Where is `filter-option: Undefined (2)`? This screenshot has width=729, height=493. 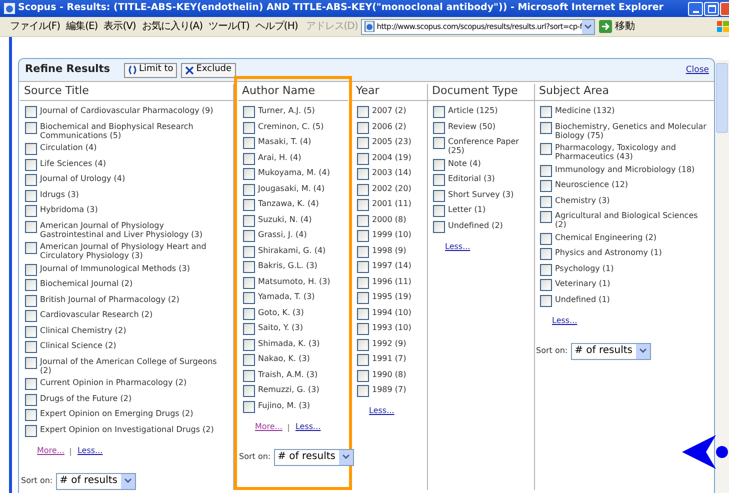 filter-option: Undefined (2) is located at coordinates (484, 225).